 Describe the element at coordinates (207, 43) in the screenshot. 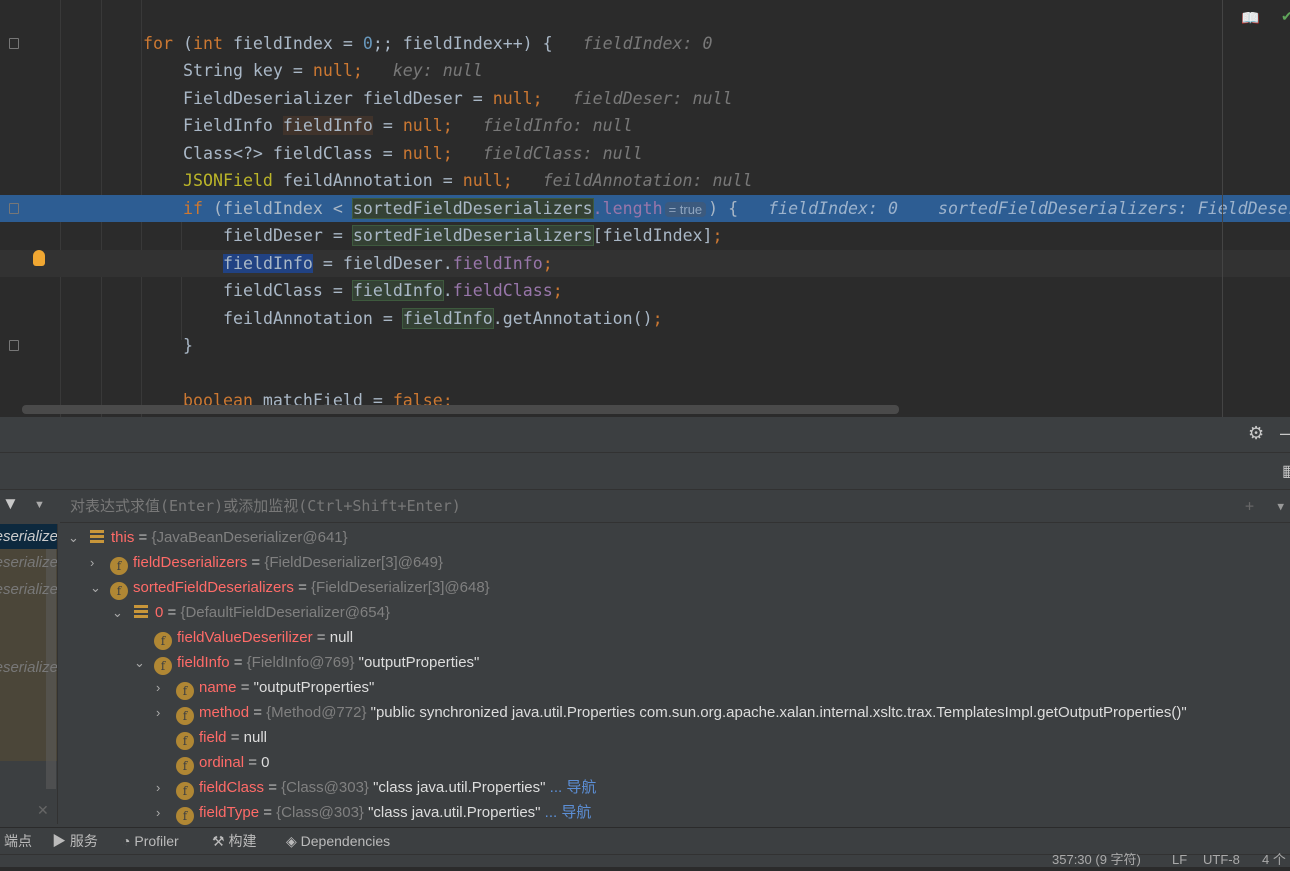

I see `code-token: int` at that location.